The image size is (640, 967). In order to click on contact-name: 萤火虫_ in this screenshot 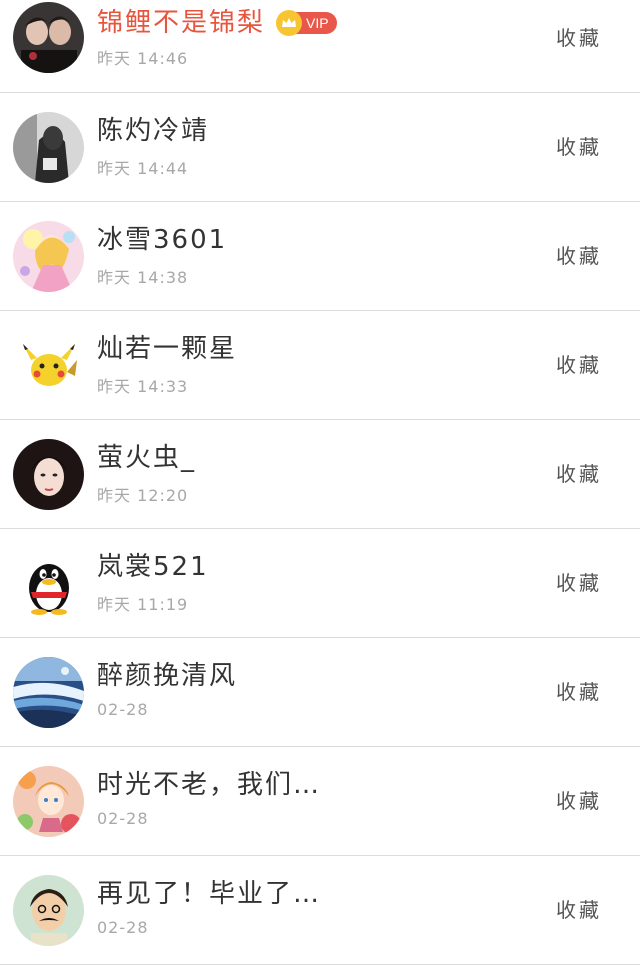, I will do `click(147, 458)`.